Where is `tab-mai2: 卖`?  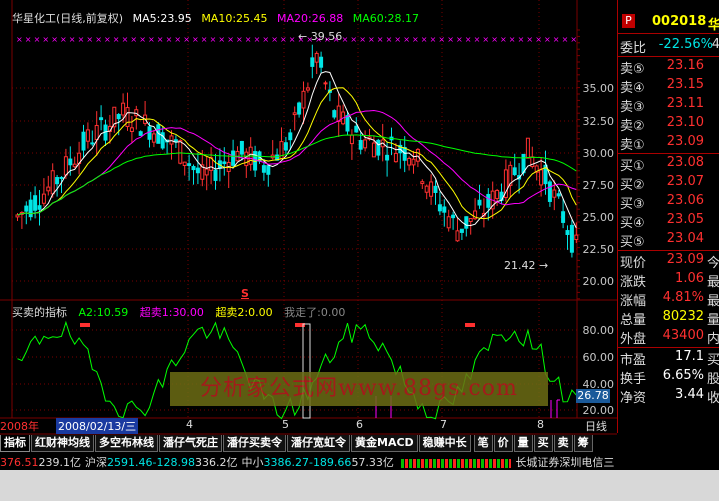 tab-mai2: 卖 is located at coordinates (563, 443).